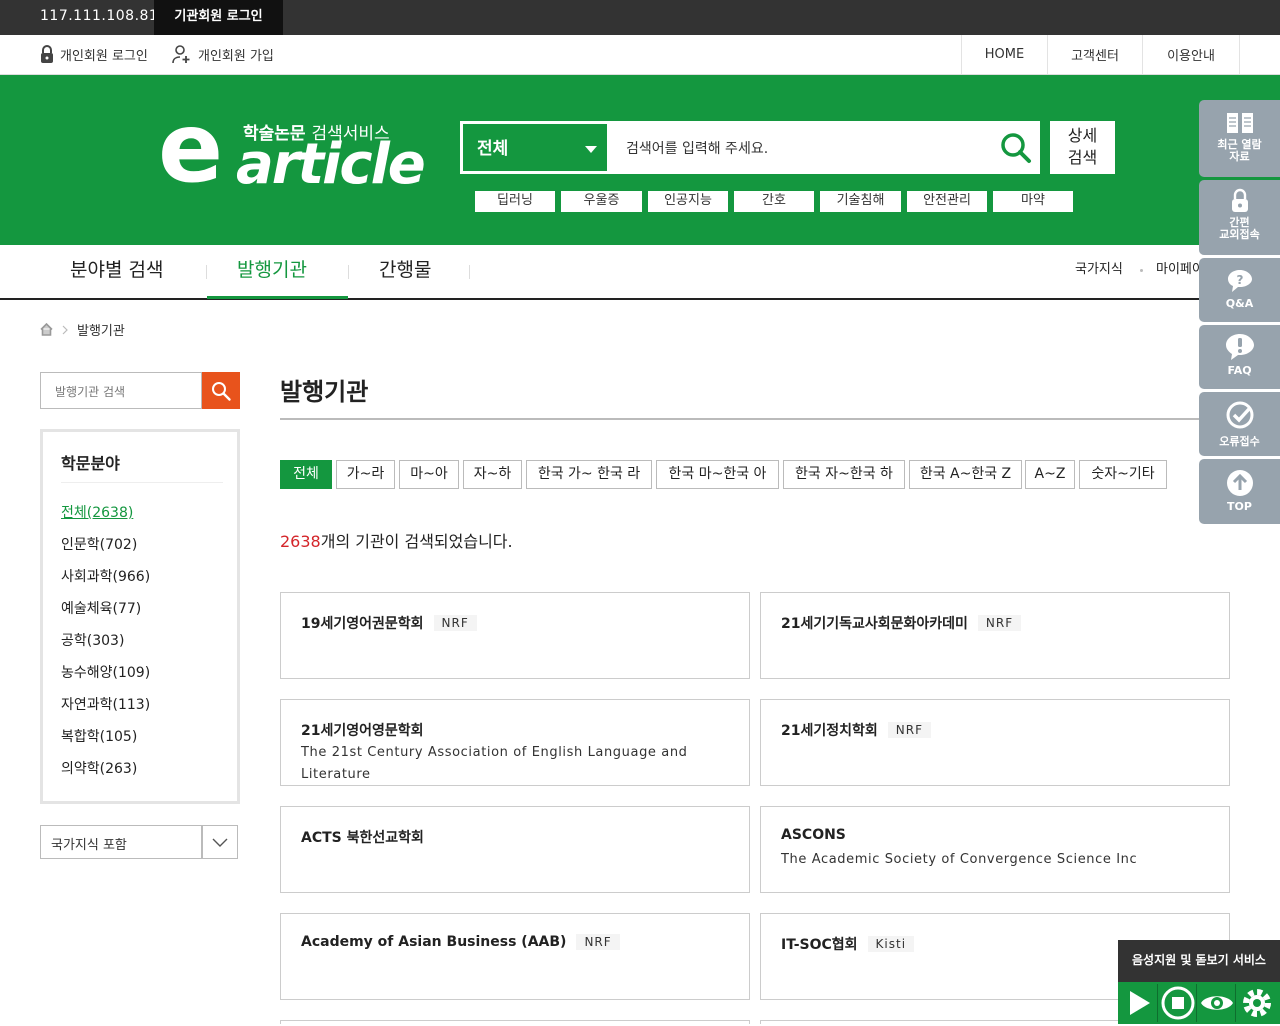  Describe the element at coordinates (90, 463) in the screenshot. I see `category-title: 학문분야` at that location.